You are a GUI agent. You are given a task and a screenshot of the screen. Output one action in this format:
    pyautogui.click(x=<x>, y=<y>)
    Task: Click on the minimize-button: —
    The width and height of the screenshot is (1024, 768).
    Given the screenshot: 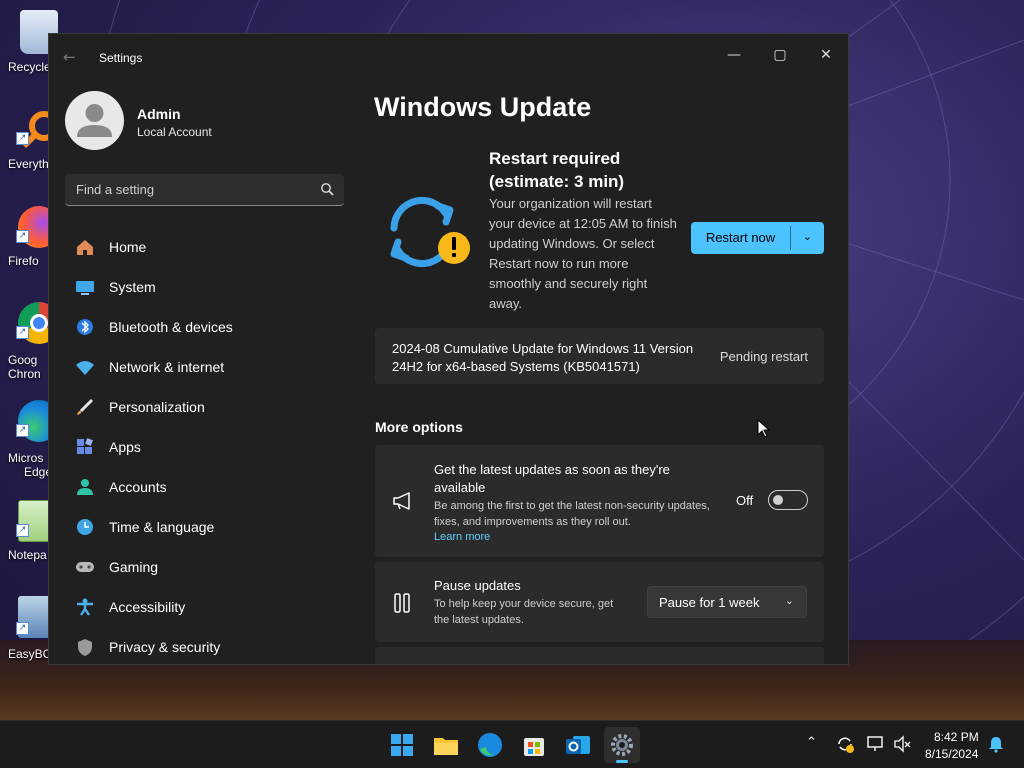 What is the action you would take?
    pyautogui.click(x=734, y=55)
    